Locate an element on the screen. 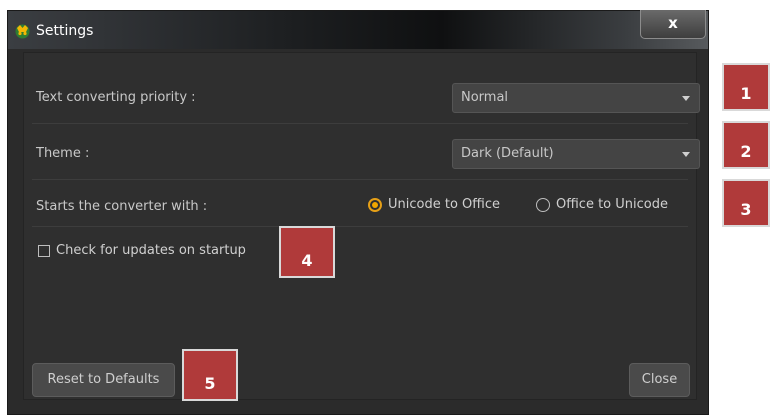 Image resolution: width=770 pixels, height=415 pixels. reset-defaults-button: Reset to Defaults is located at coordinates (103, 380).